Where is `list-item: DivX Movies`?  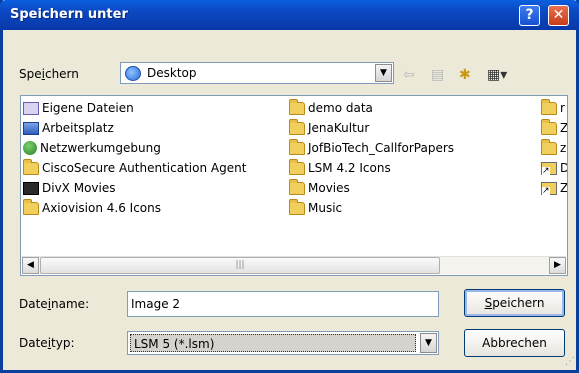 list-item: DivX Movies is located at coordinates (134, 188).